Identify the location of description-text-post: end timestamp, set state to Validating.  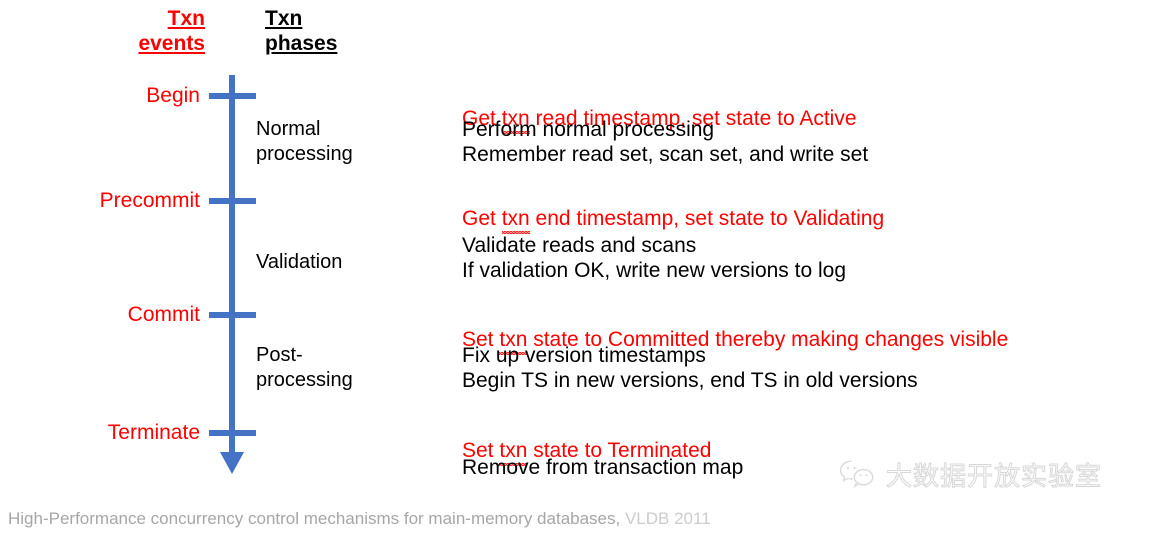
(707, 218).